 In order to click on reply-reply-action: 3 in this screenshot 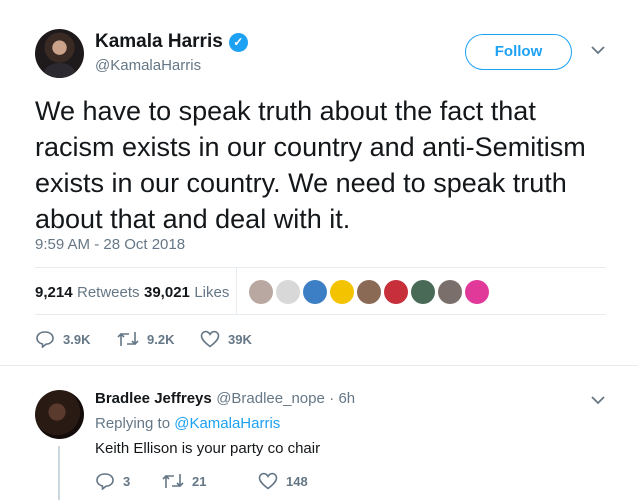, I will do `click(112, 481)`.